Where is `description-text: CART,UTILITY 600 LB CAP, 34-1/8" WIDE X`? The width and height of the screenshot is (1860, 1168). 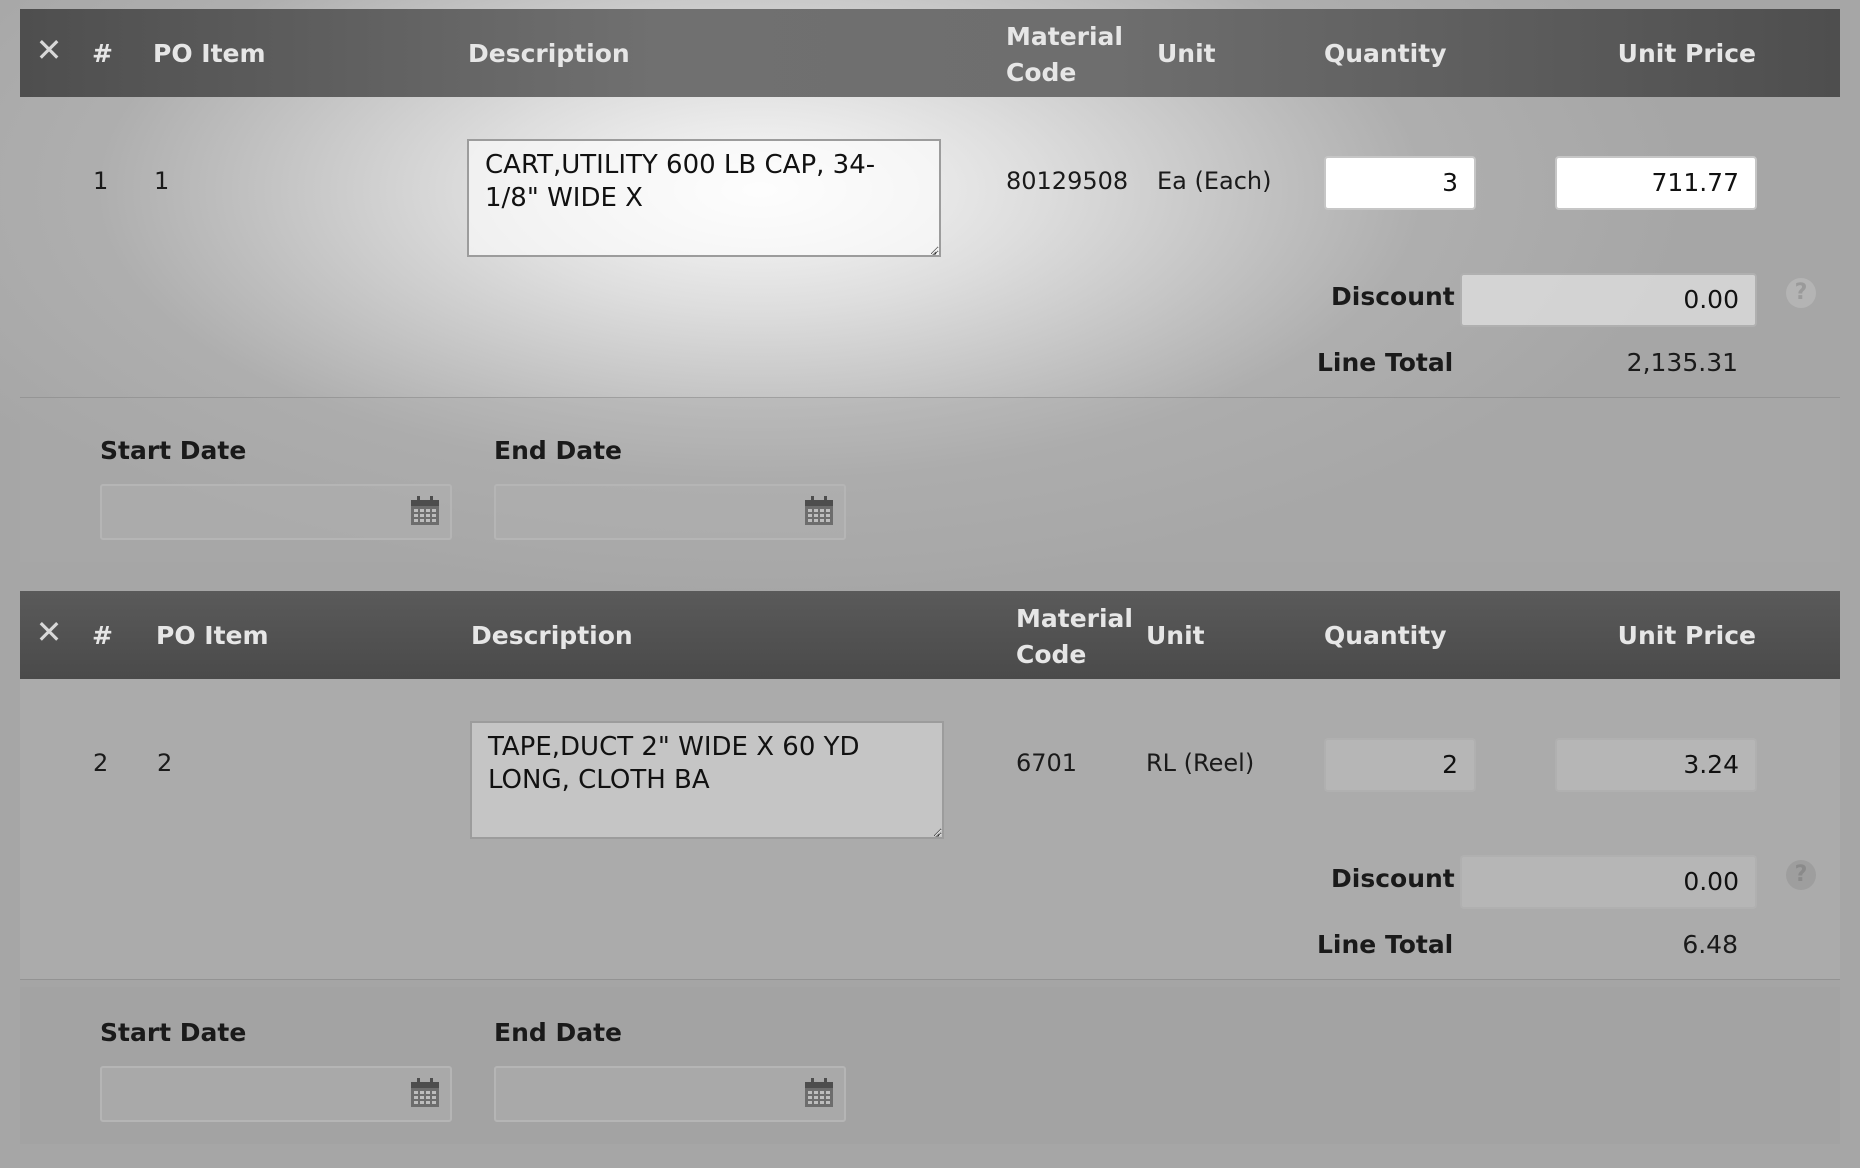
description-text: CART,UTILITY 600 LB CAP, 34-1/8" WIDE X is located at coordinates (680, 181).